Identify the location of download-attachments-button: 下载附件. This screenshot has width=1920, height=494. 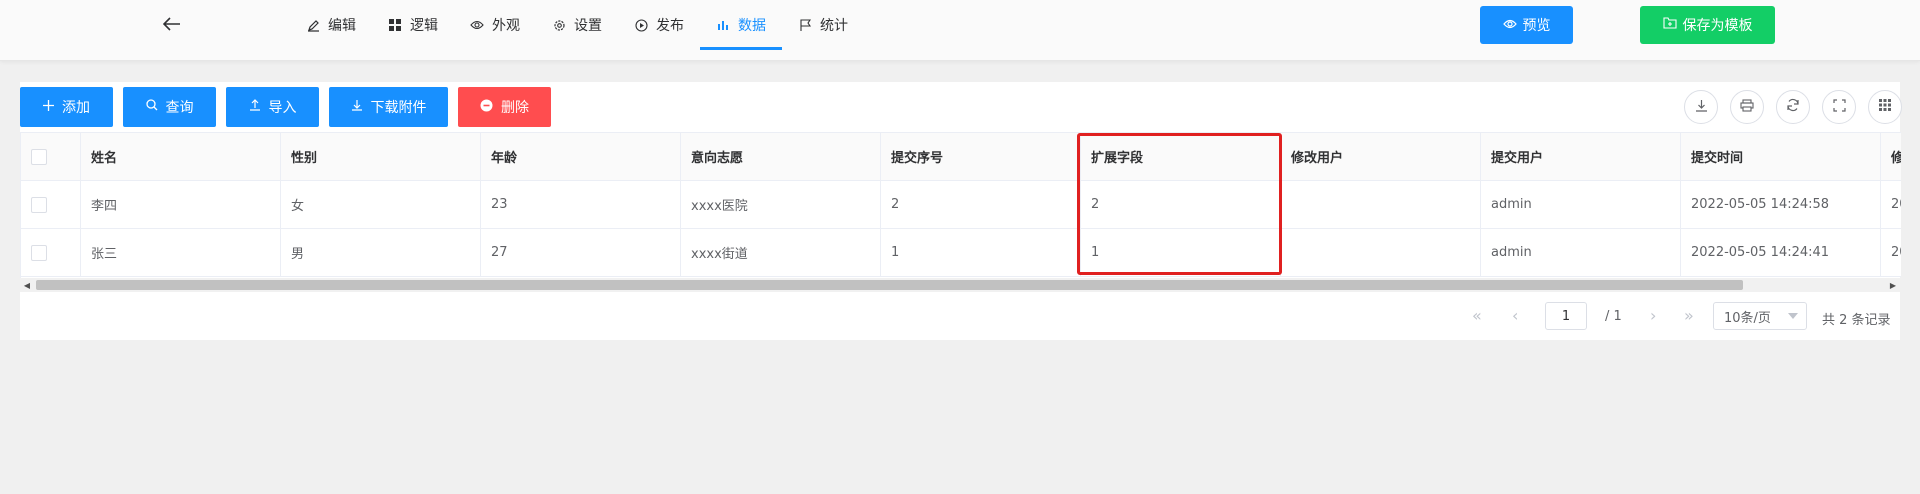
(388, 107).